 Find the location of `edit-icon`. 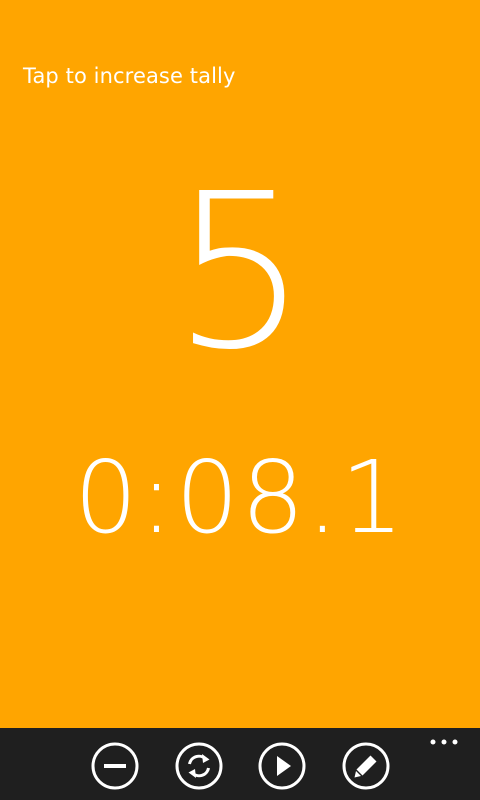

edit-icon is located at coordinates (366, 766).